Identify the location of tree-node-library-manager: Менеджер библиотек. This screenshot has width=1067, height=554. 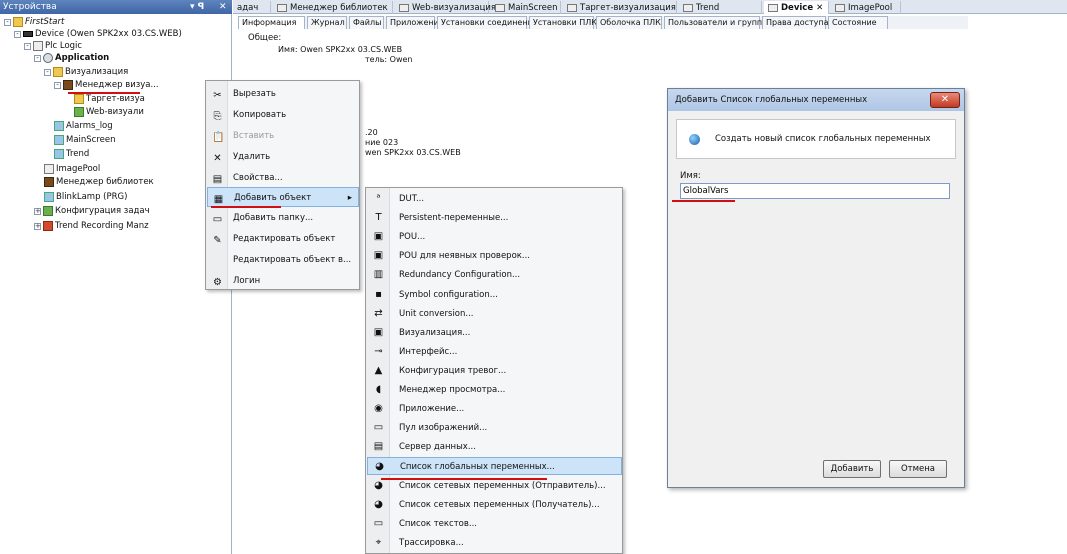
(99, 182).